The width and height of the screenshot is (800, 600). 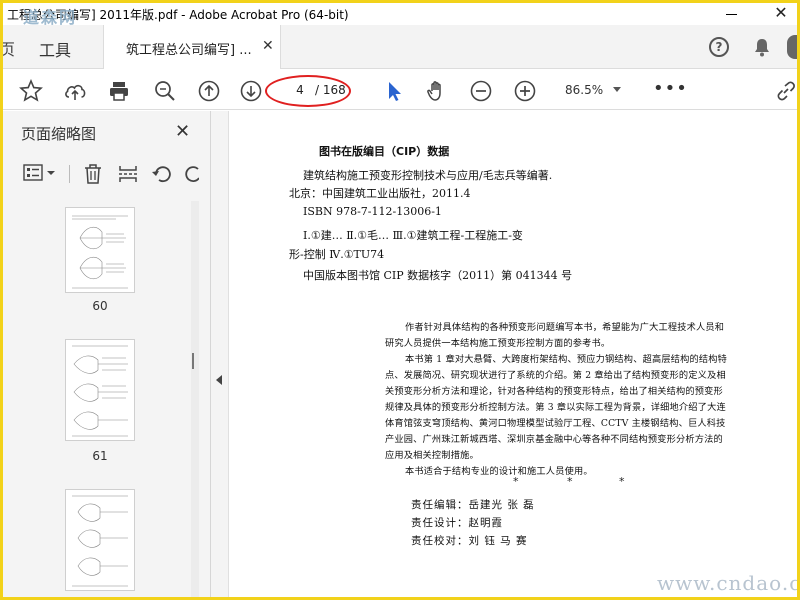 What do you see at coordinates (55, 49) in the screenshot?
I see `tab-tools: 工具` at bounding box center [55, 49].